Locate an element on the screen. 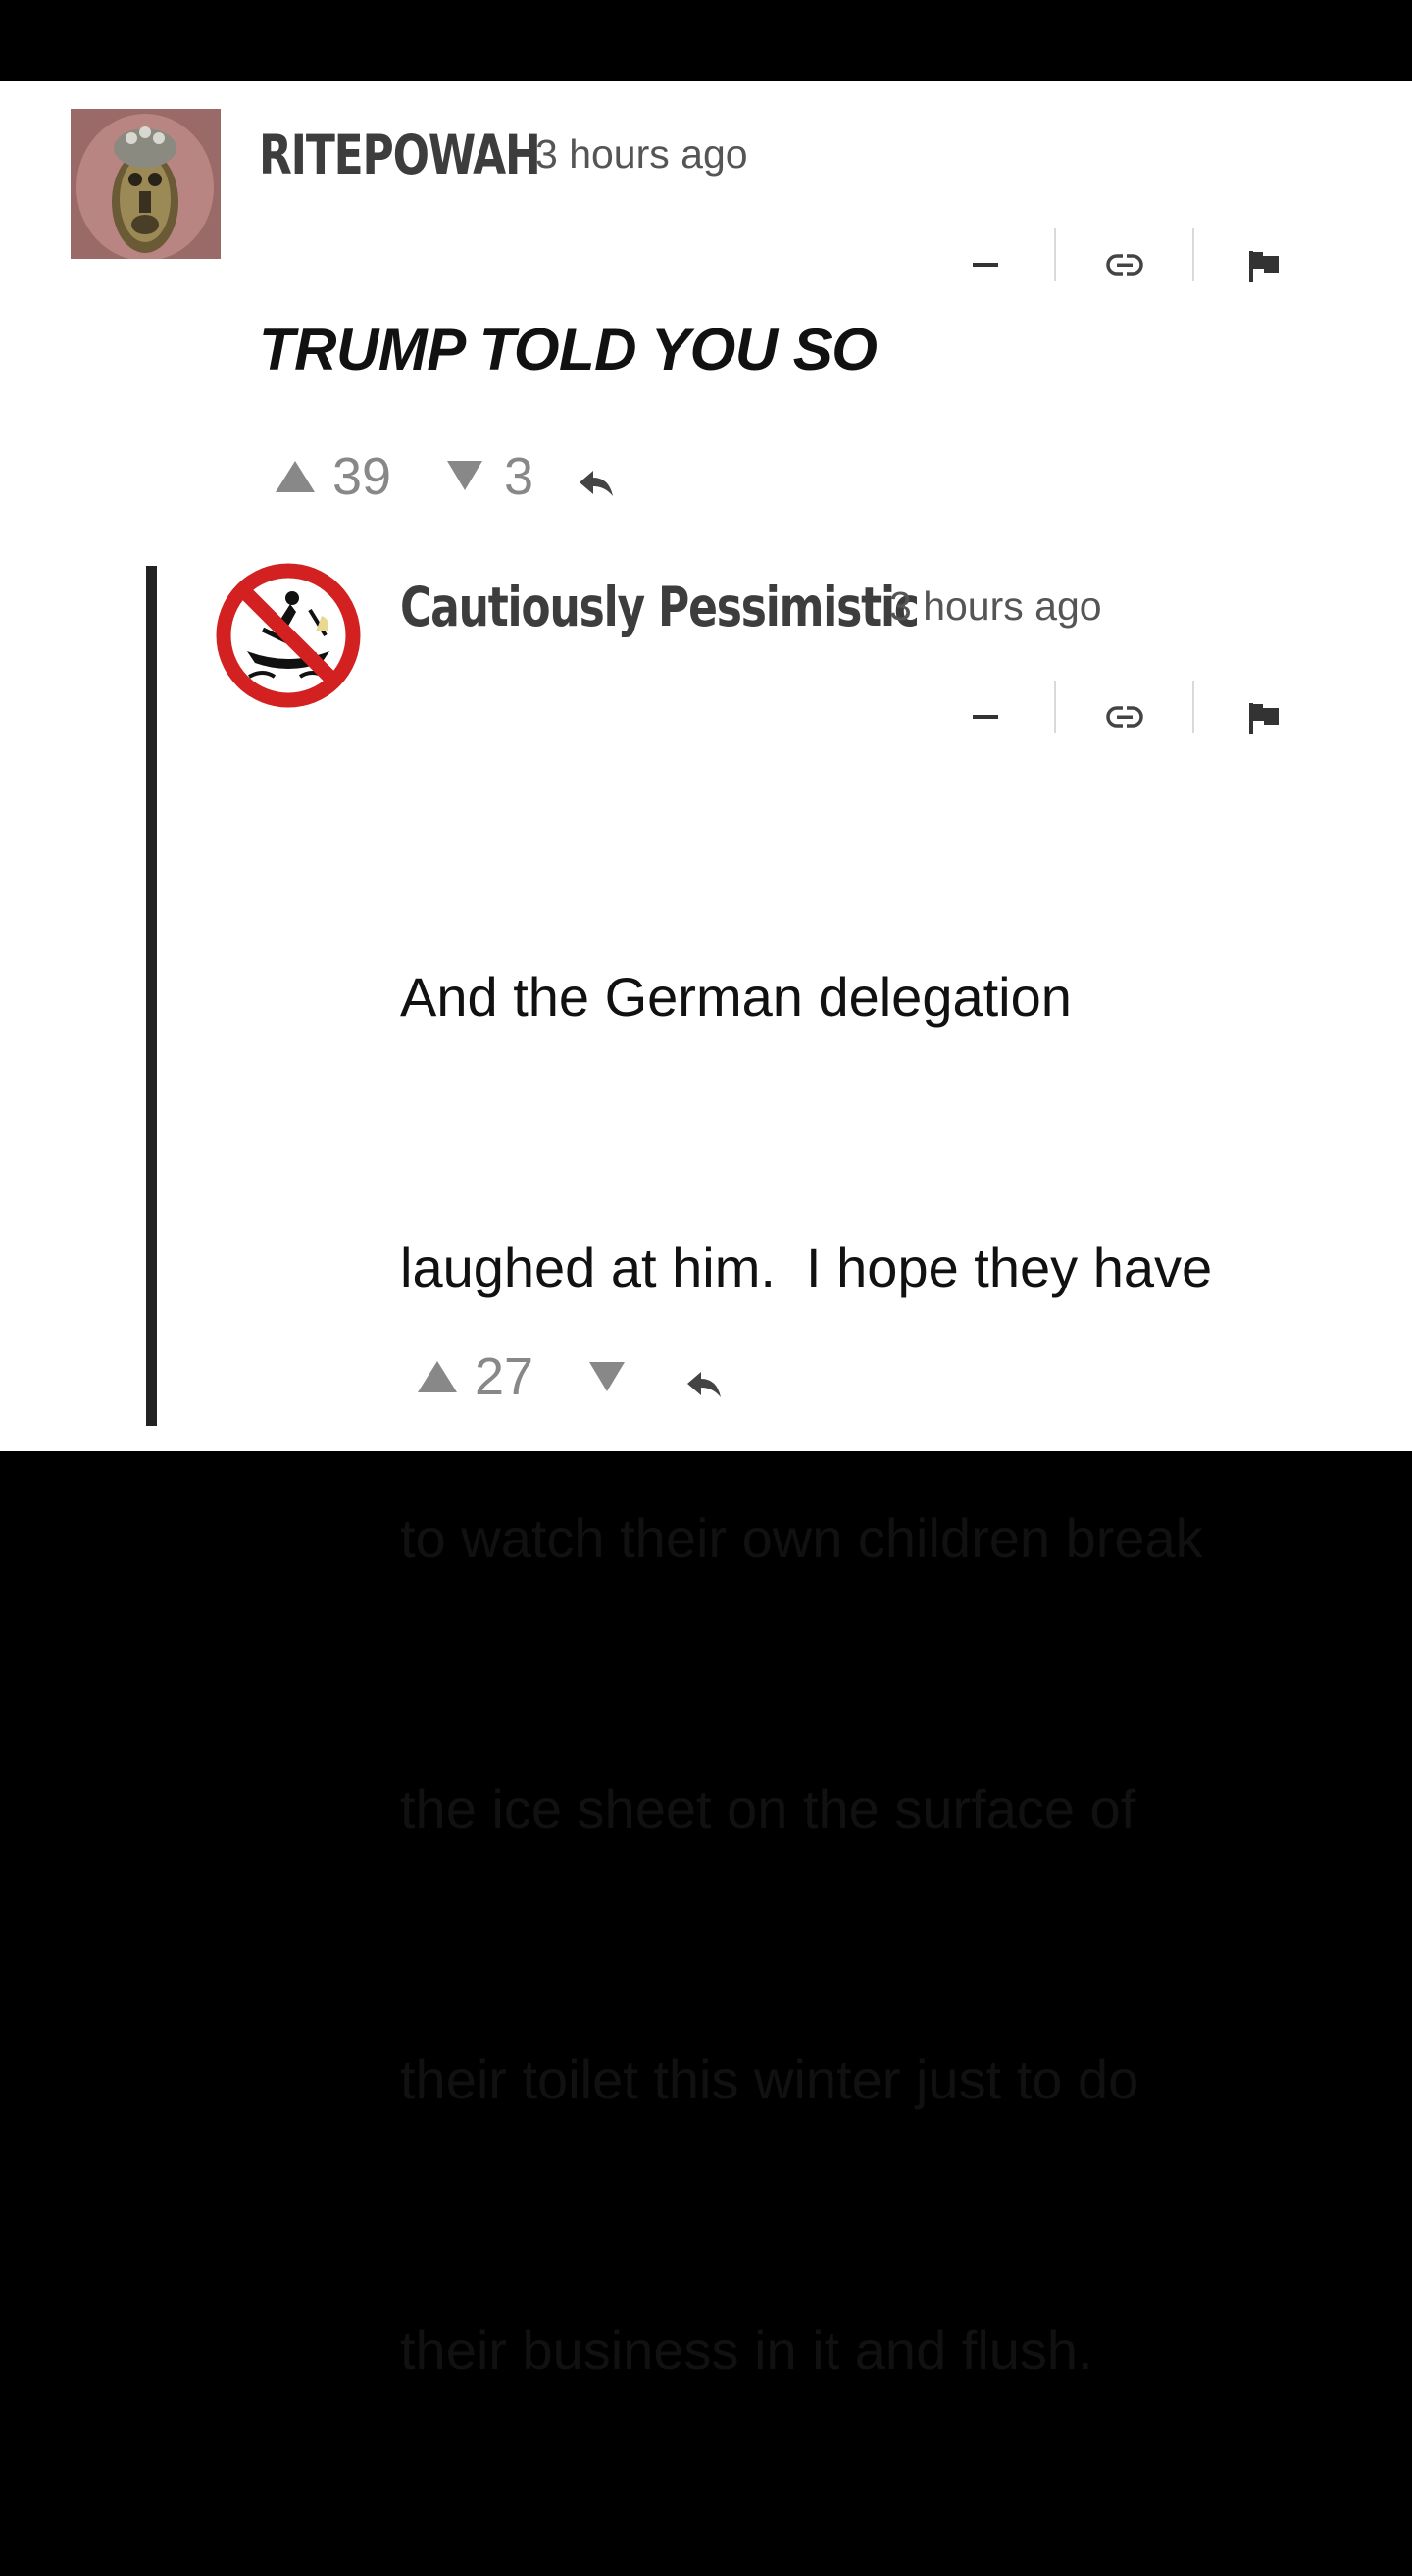 The image size is (1412, 2576). upvote-count: 39 is located at coordinates (362, 477).